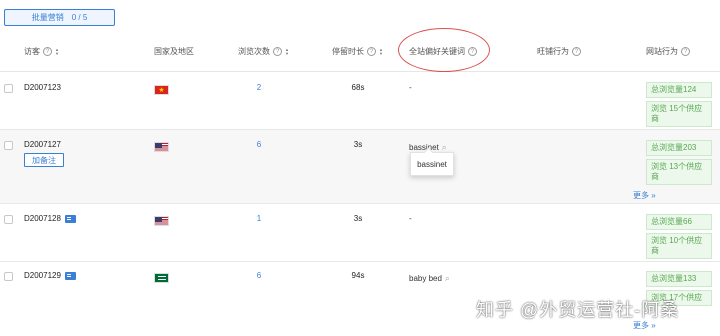 The width and height of the screenshot is (720, 336). I want to click on column-duration-label: 停留时长, so click(348, 51).